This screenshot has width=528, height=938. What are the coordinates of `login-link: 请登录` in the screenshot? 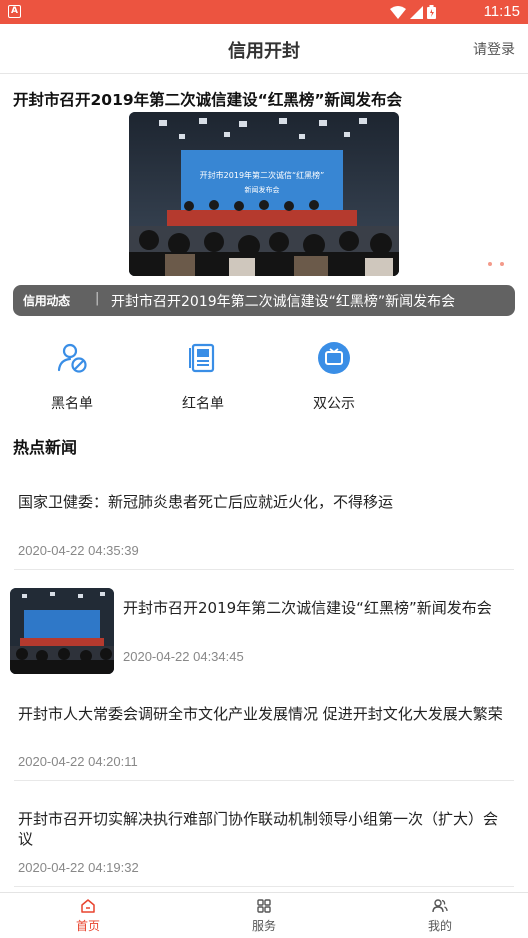 It's located at (494, 49).